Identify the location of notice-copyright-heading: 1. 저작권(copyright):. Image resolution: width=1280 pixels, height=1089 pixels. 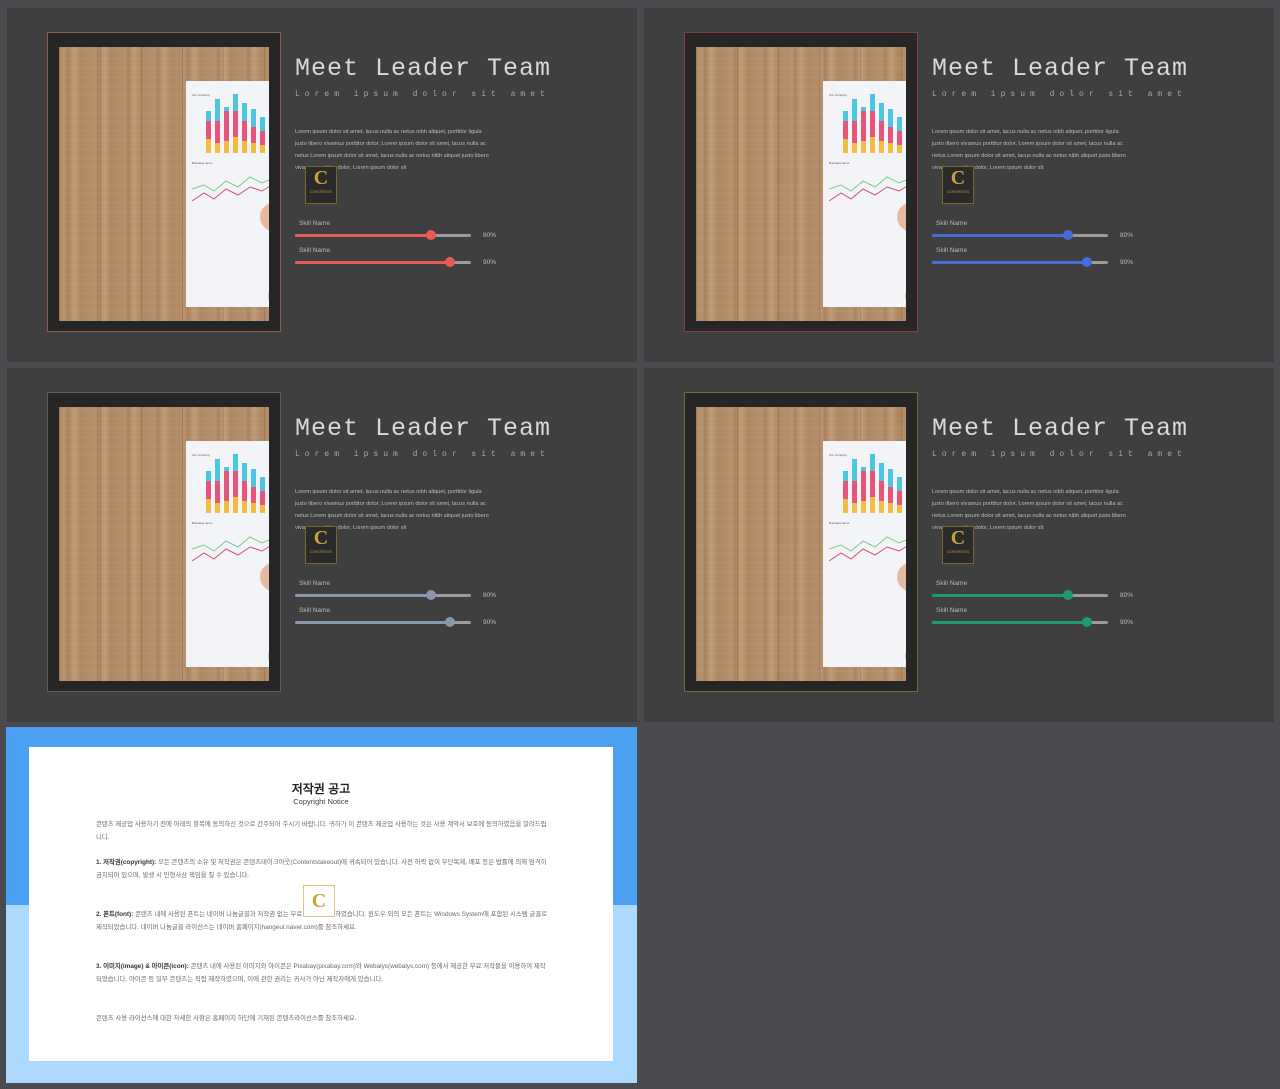
(126, 862).